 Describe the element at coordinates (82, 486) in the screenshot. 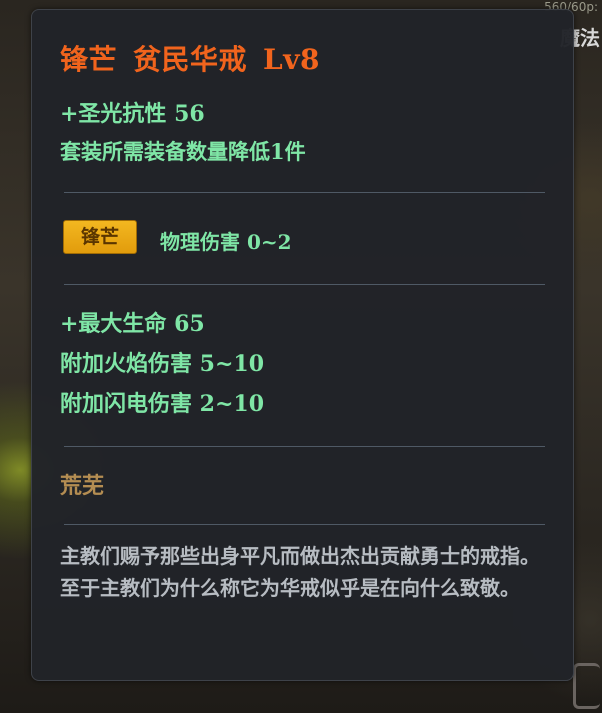

I see `item-quality: 荒芜` at that location.